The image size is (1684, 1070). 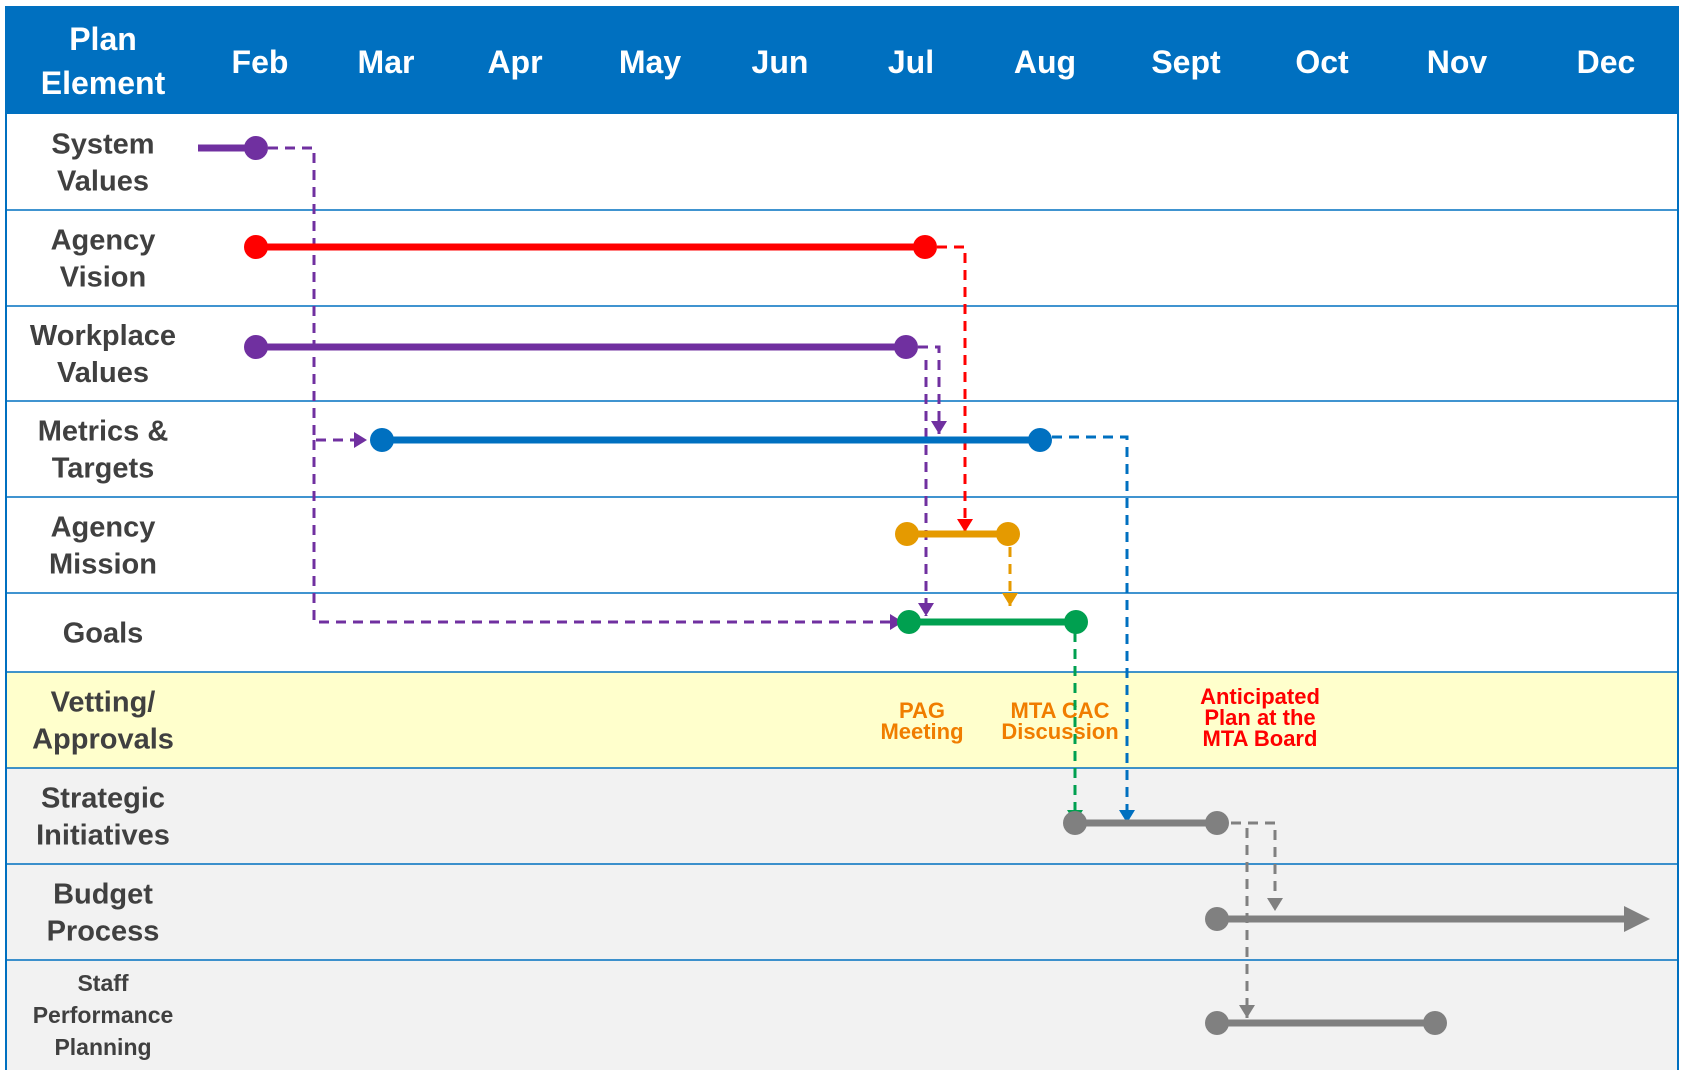 I want to click on month-header-oct: Oct, so click(x=1322, y=62).